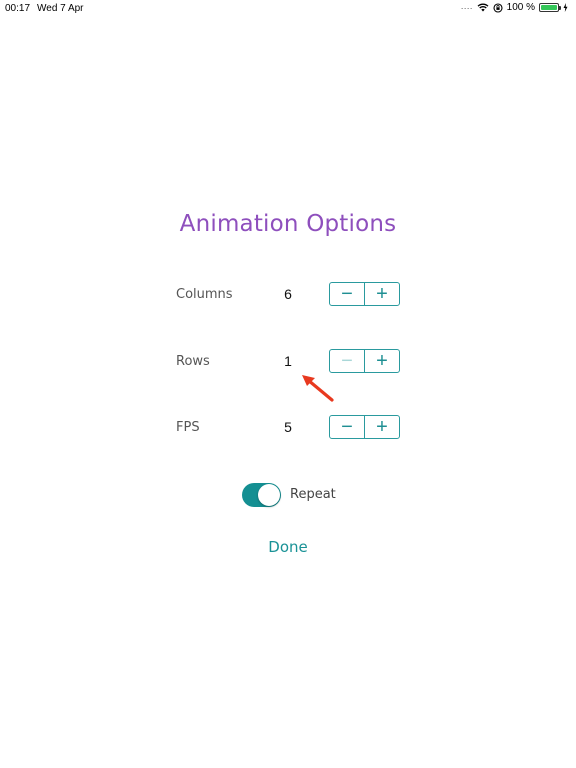  I want to click on page-title: Animation Options, so click(288, 224).